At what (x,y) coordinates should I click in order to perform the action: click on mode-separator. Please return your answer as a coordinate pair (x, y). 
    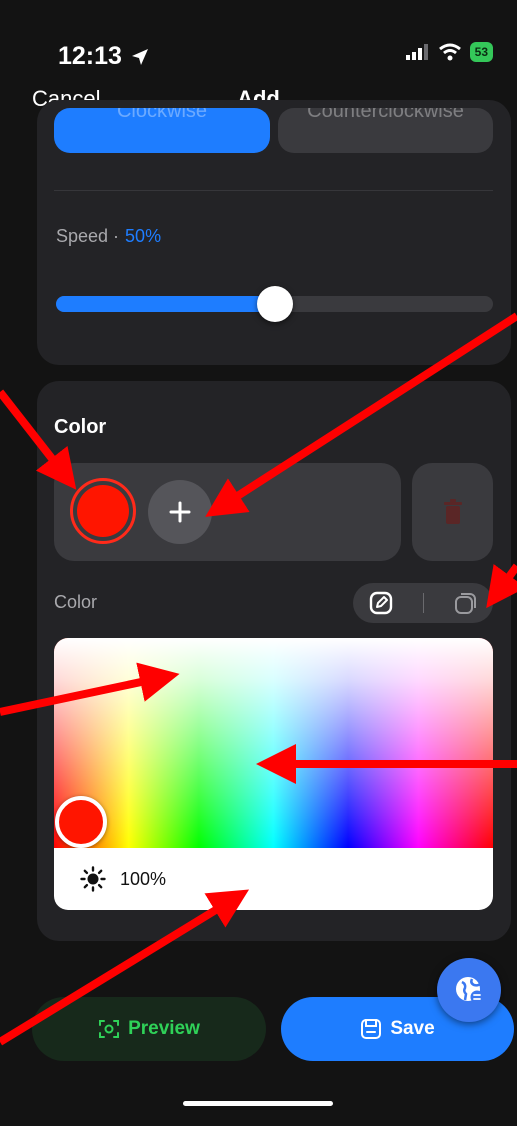
    Looking at the image, I should click on (423, 603).